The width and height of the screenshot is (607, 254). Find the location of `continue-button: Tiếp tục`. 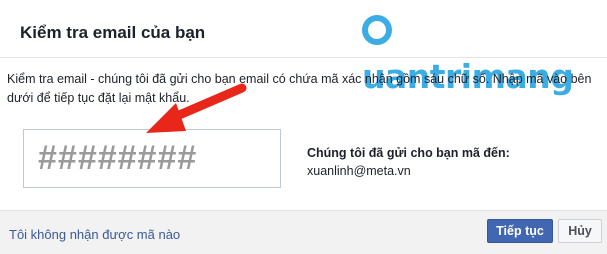

continue-button: Tiếp tục is located at coordinates (520, 231).